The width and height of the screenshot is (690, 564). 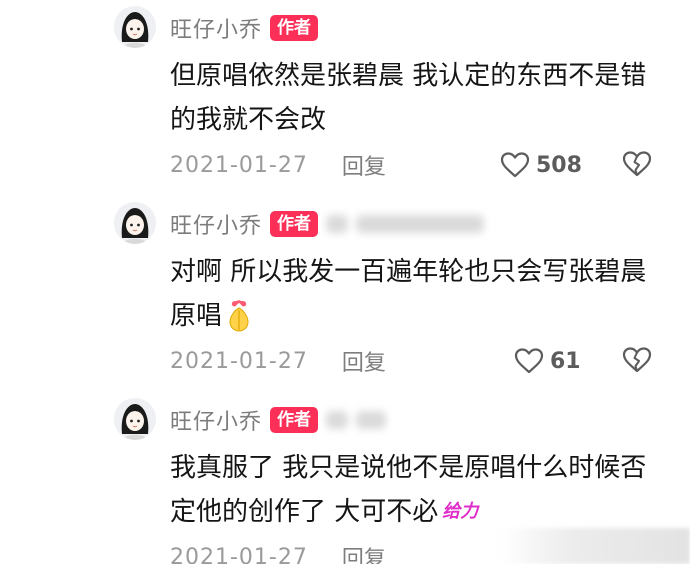 I want to click on pray-hands-emoji, so click(x=239, y=322).